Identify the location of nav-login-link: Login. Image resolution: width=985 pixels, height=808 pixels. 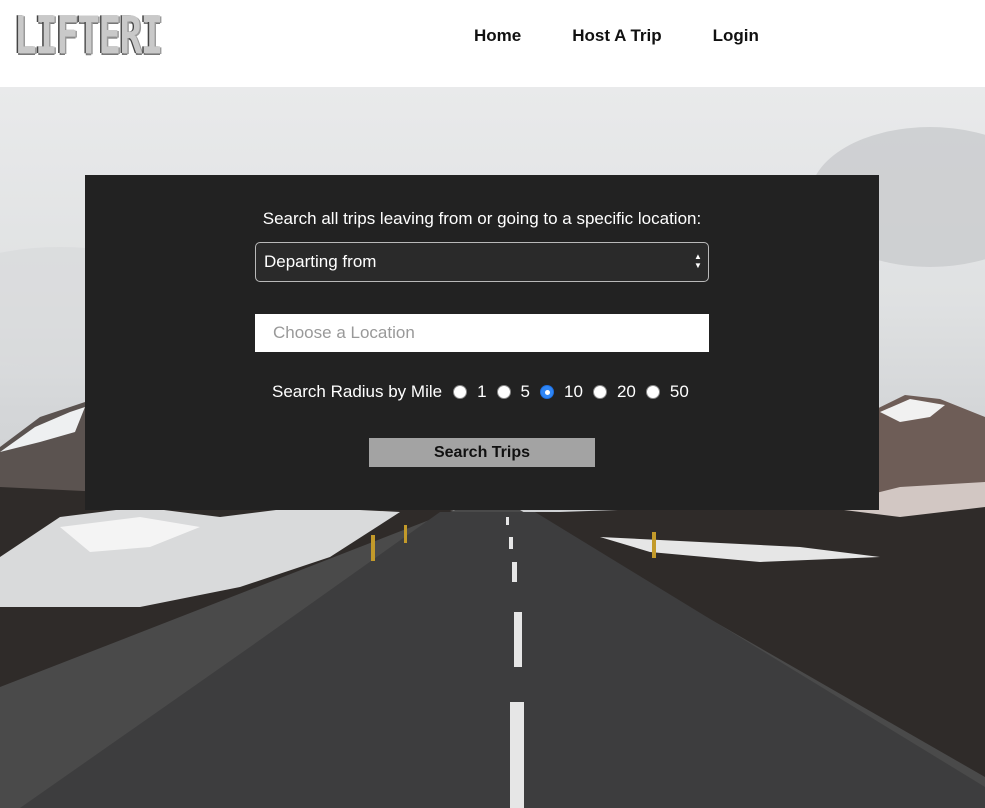
(736, 36).